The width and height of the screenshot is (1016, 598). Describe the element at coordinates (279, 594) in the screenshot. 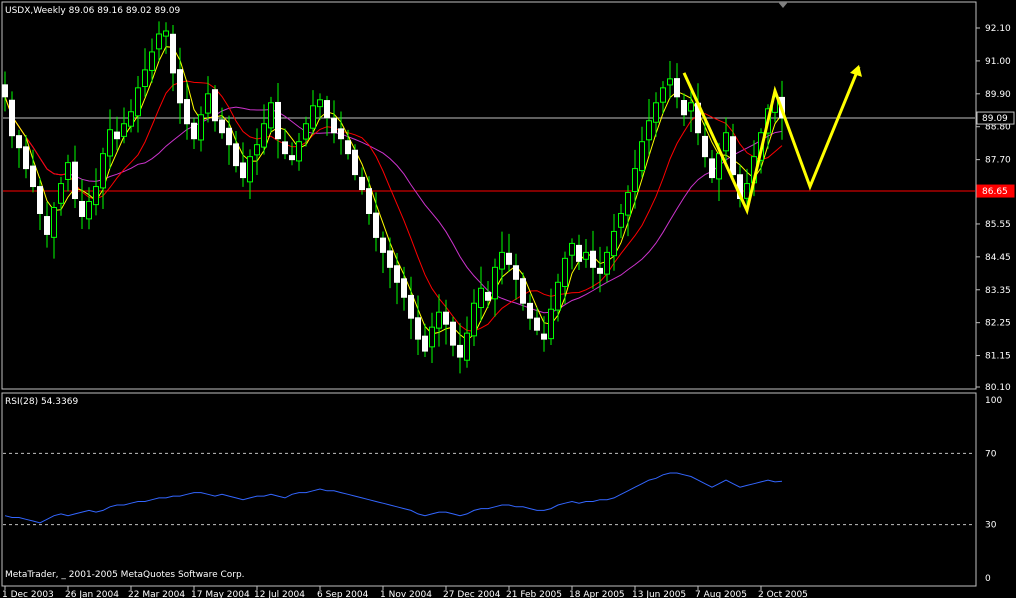

I see `date-label: 12 Jul 2004` at that location.